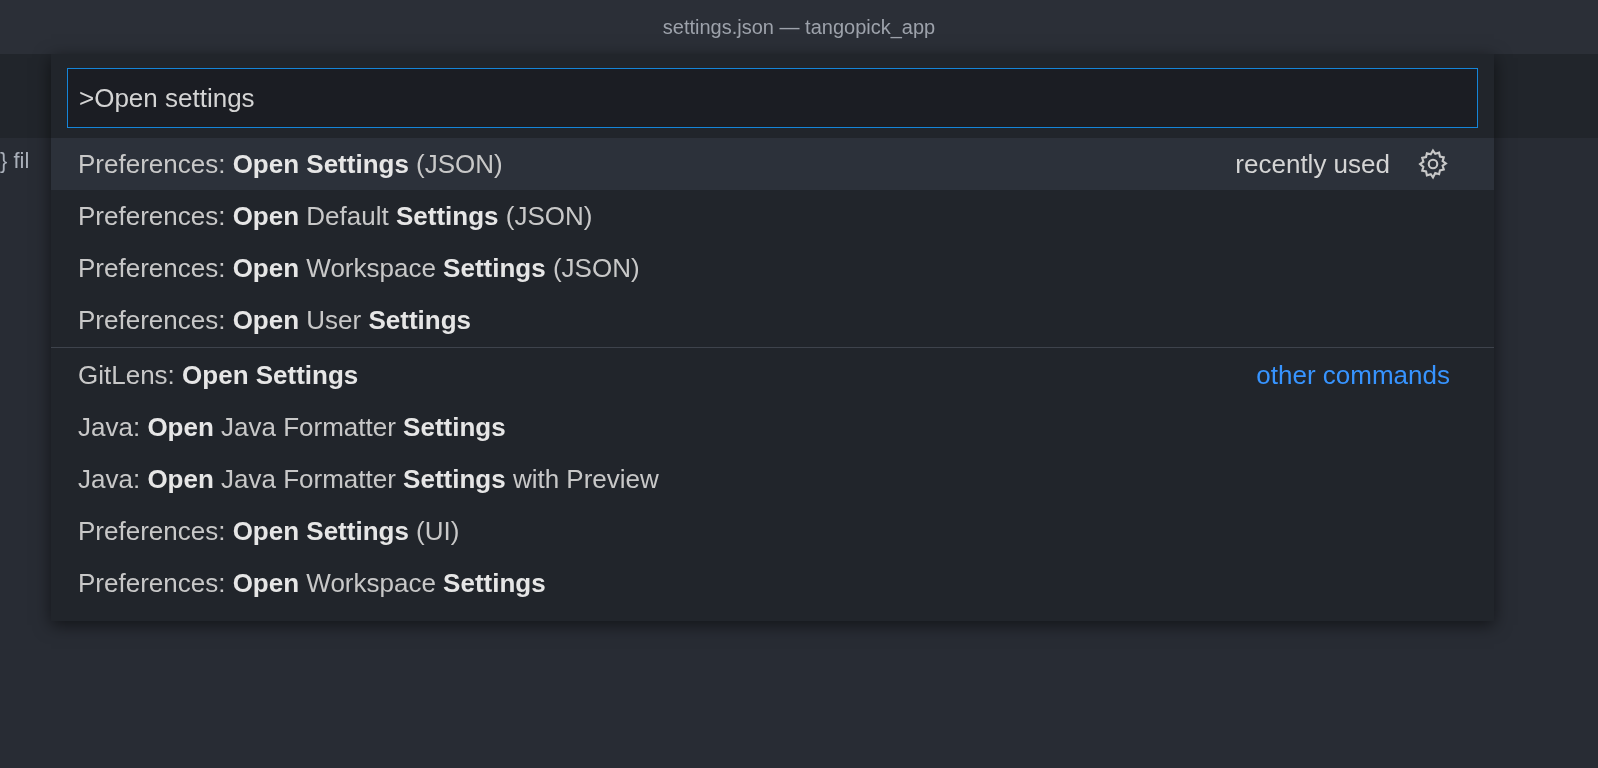 Image resolution: width=1598 pixels, height=768 pixels. What do you see at coordinates (772, 268) in the screenshot?
I see `command-item: Preferences: Open Workspace Settings (JSON)` at bounding box center [772, 268].